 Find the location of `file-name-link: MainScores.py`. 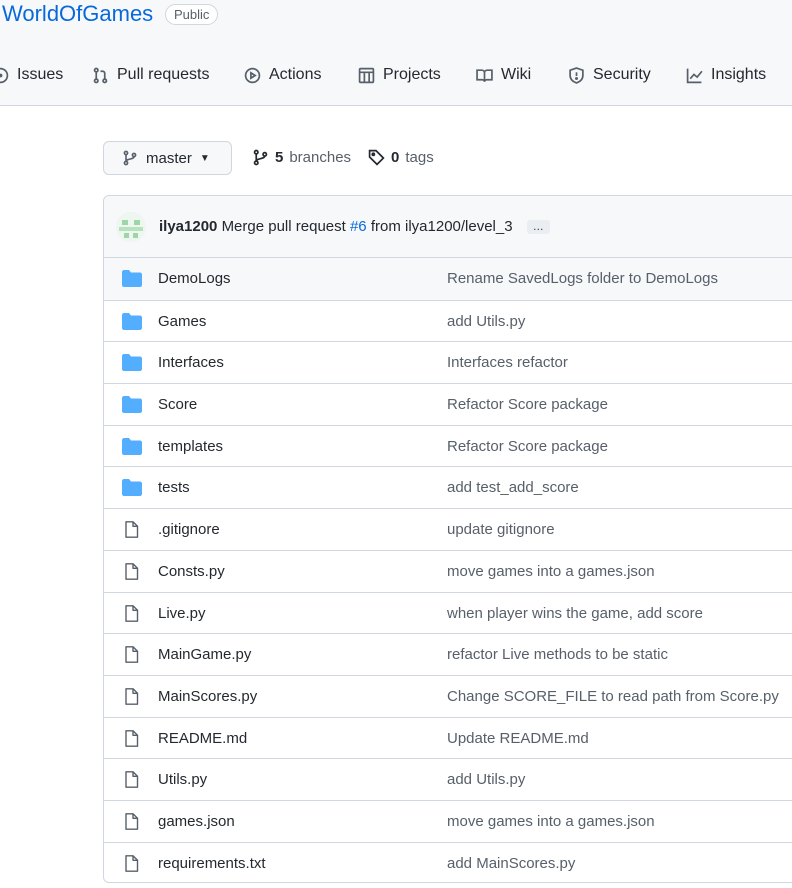

file-name-link: MainScores.py is located at coordinates (207, 696).